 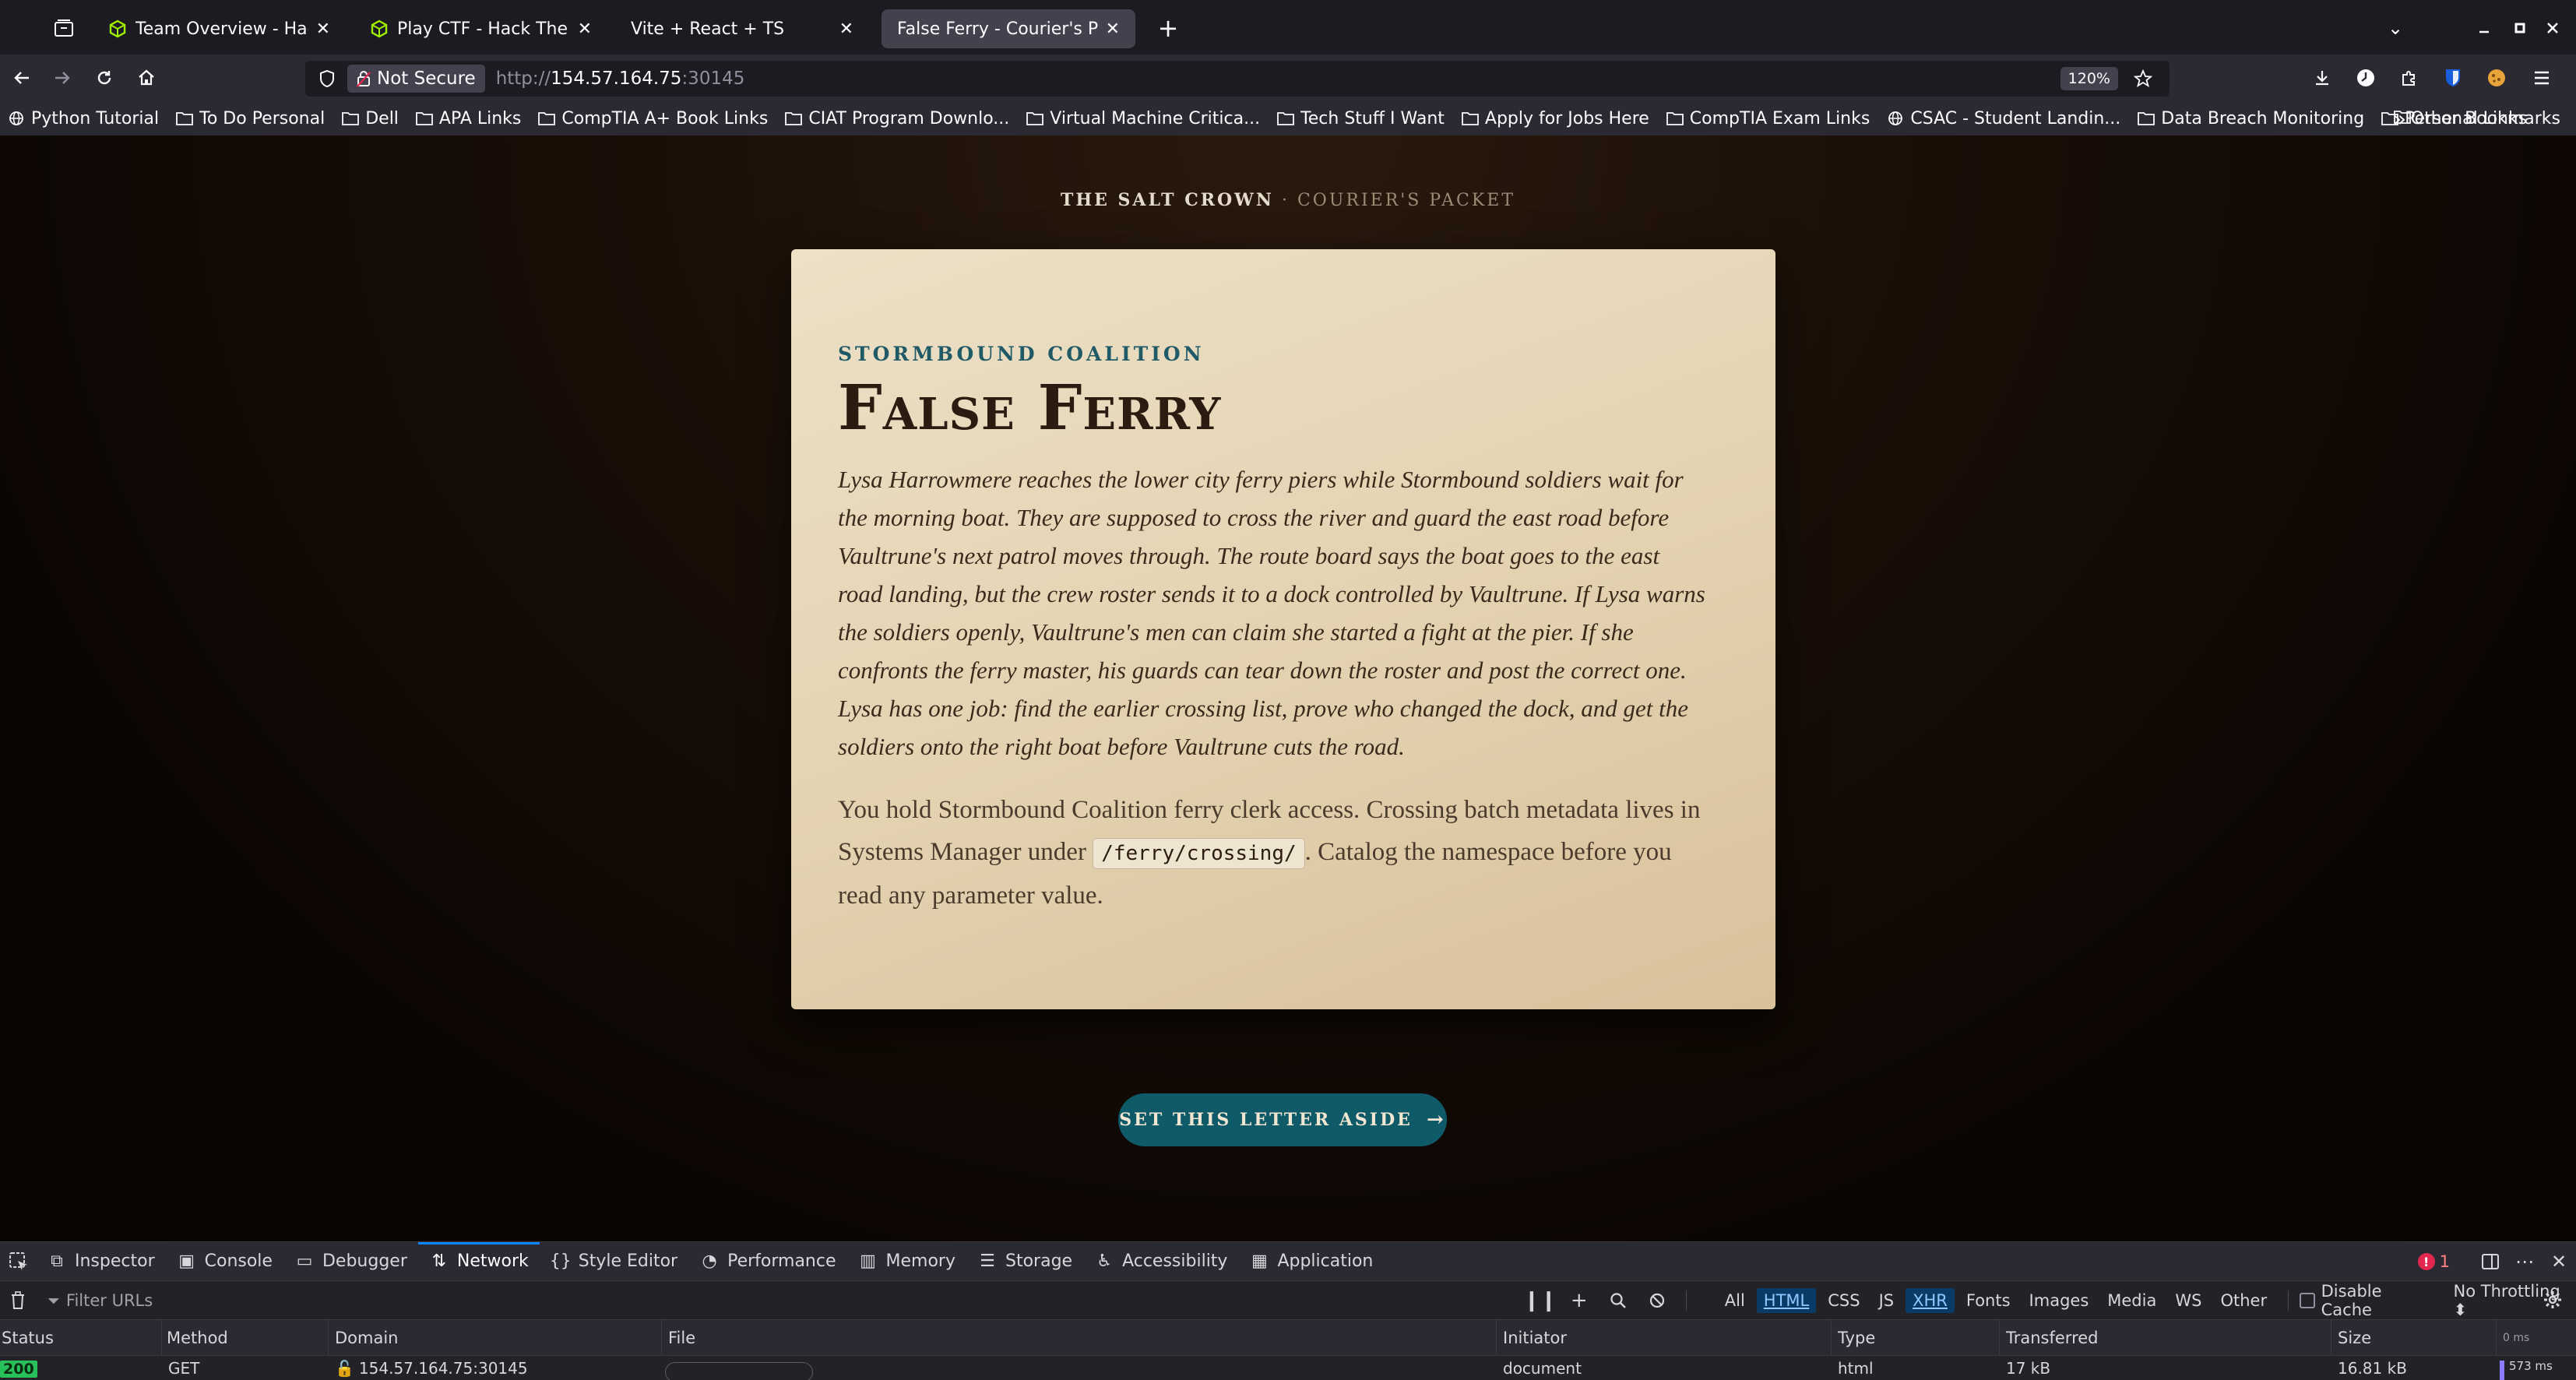 I want to click on url-text: http://154.57.164.75:30145, so click(x=620, y=79).